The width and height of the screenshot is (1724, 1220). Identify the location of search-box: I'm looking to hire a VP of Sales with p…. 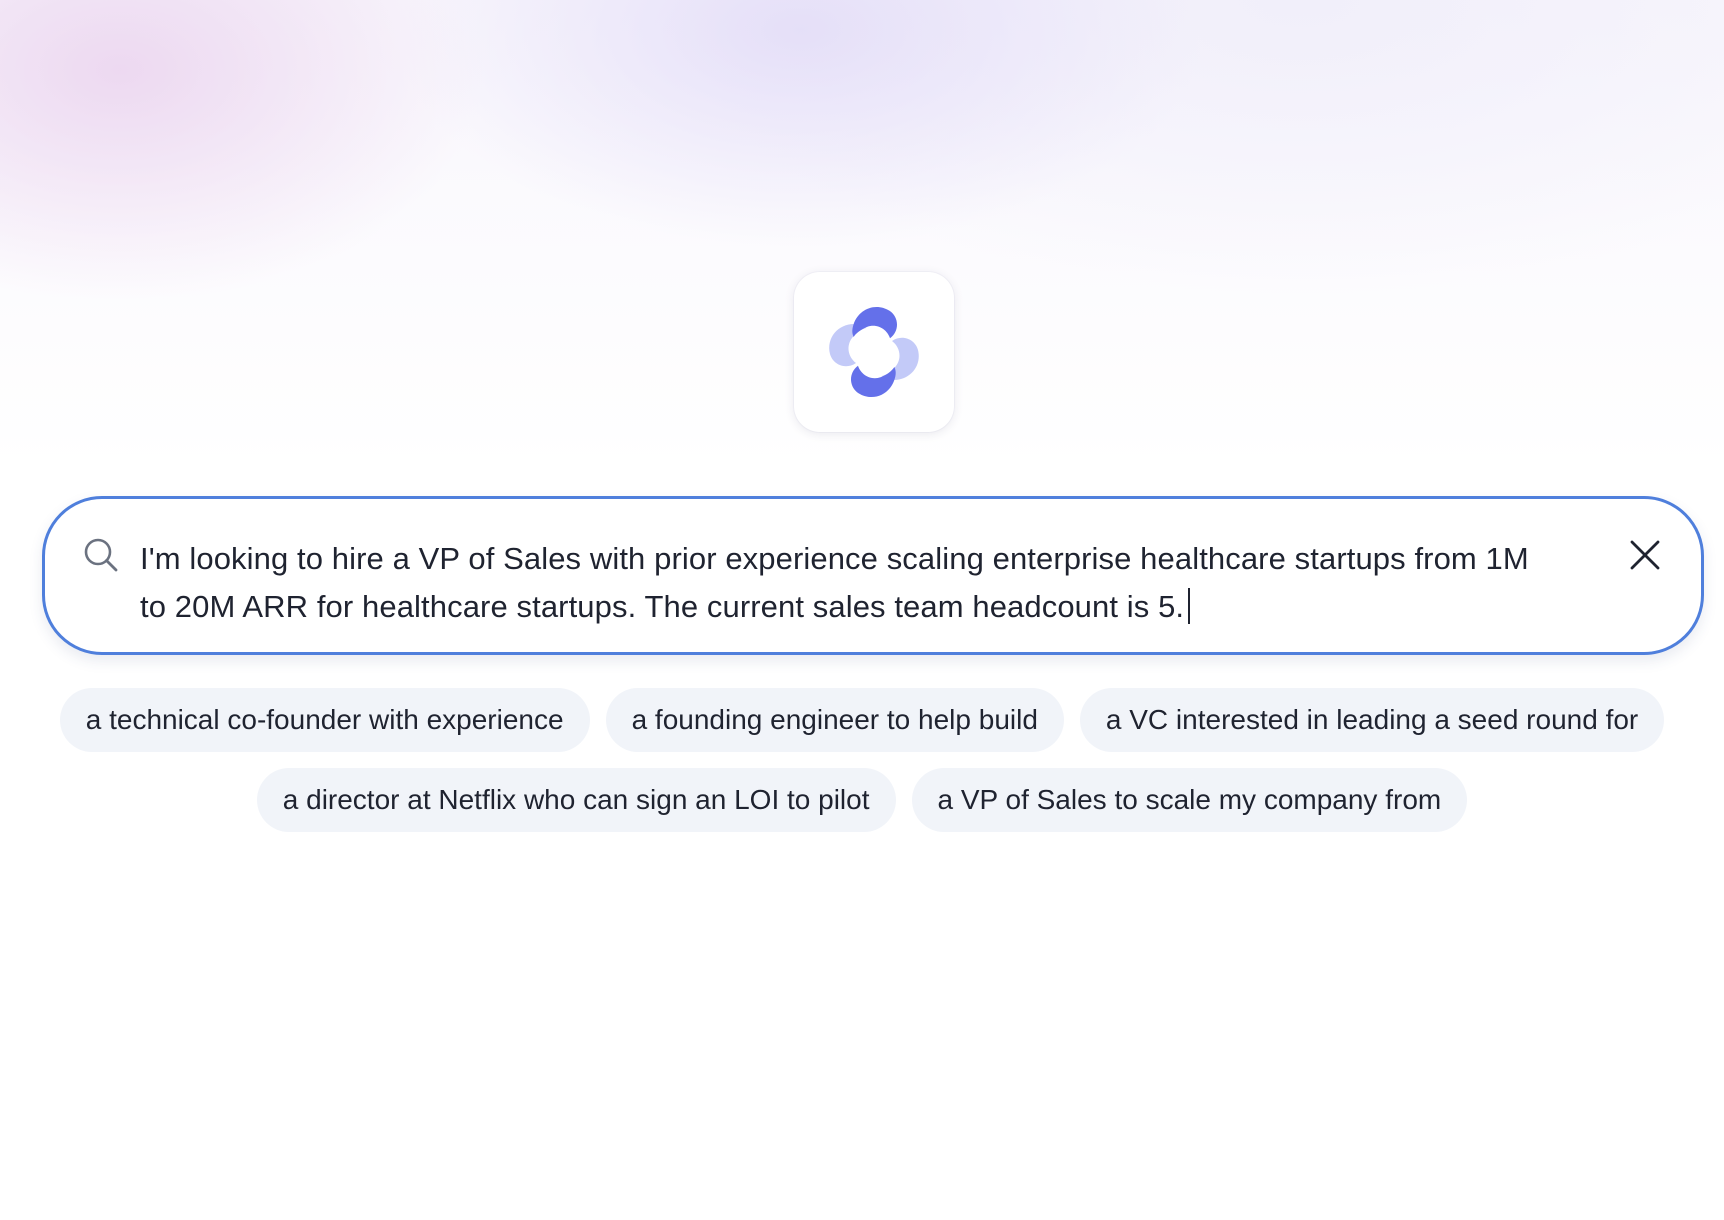
(873, 575).